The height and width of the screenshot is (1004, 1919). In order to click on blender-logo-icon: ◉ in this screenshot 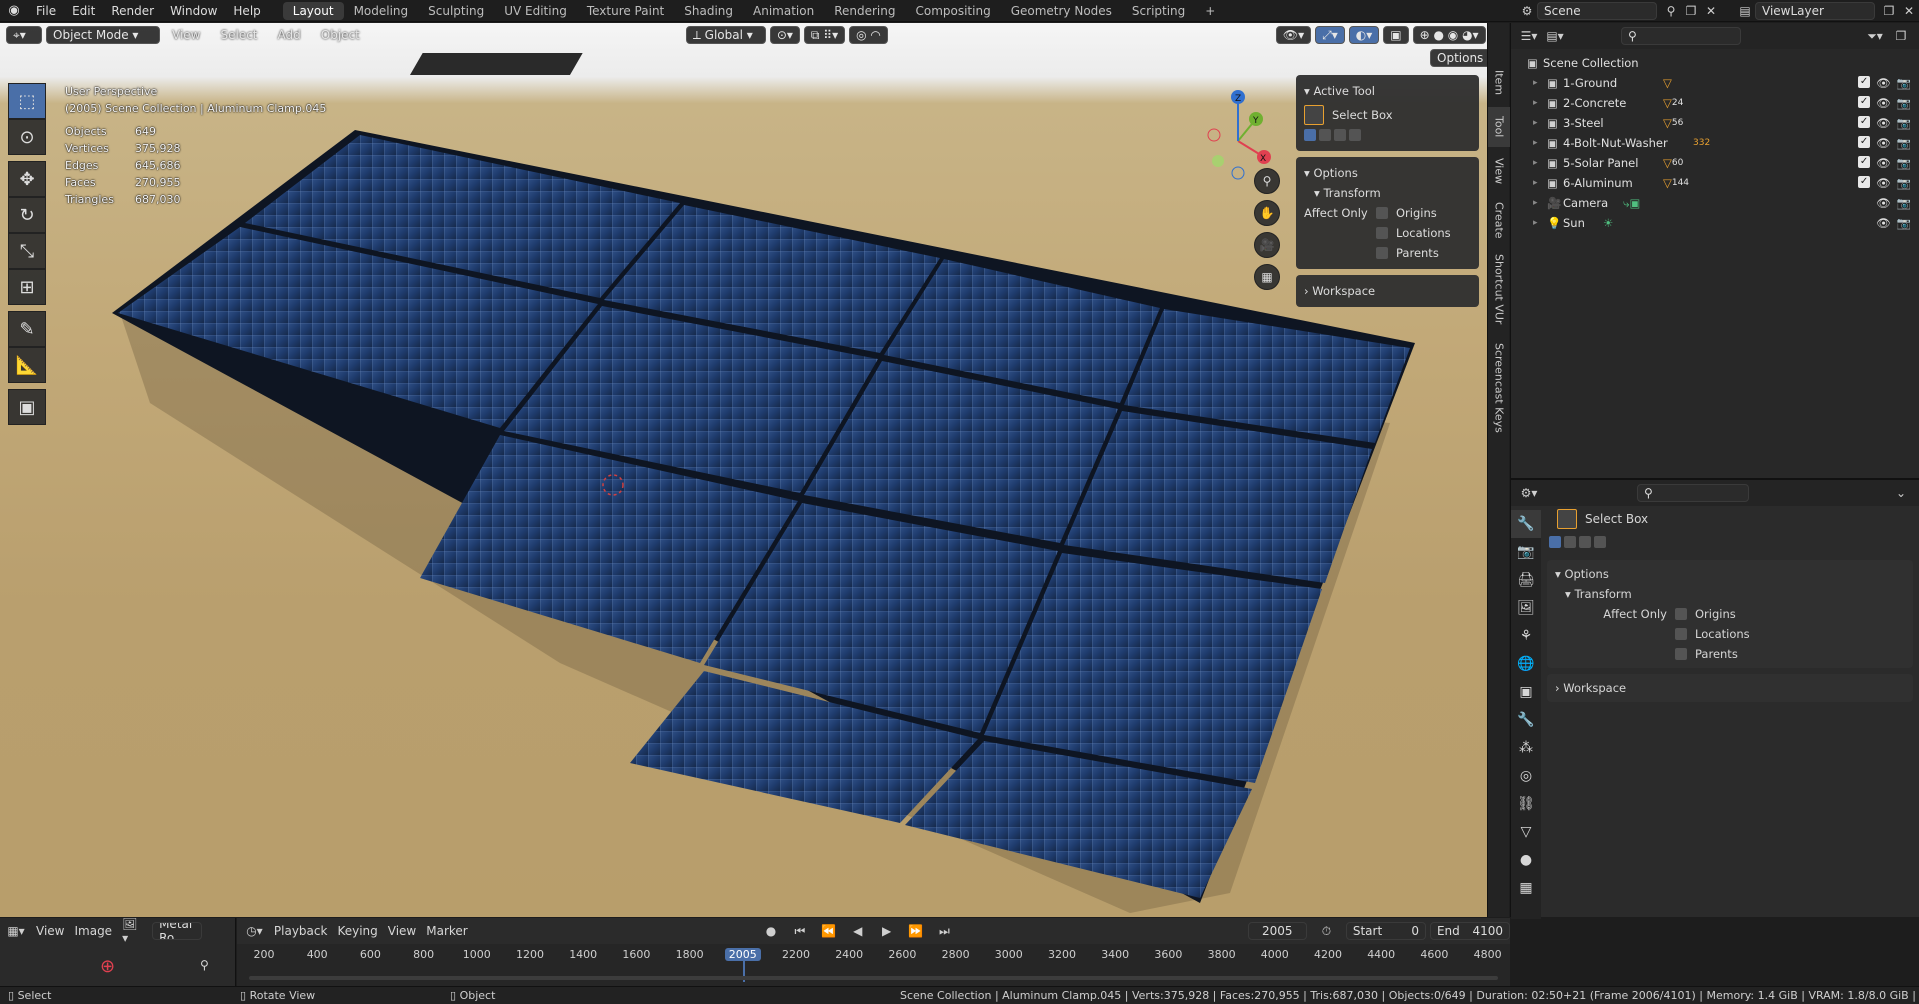, I will do `click(14, 10)`.